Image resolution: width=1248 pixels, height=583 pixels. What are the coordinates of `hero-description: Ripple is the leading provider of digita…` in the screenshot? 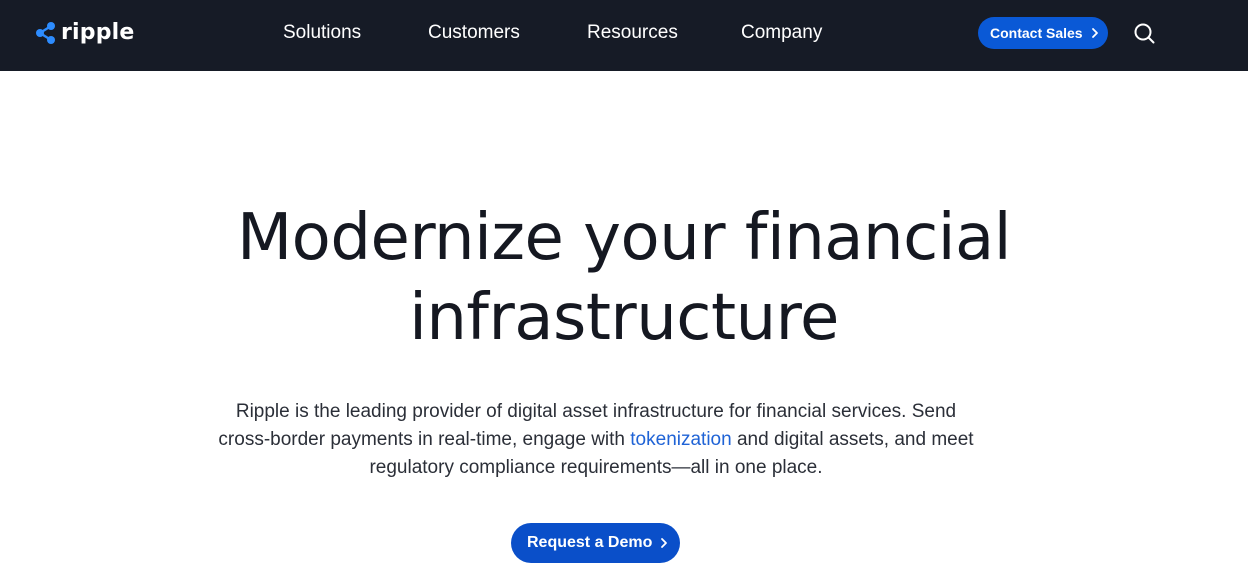 It's located at (596, 440).